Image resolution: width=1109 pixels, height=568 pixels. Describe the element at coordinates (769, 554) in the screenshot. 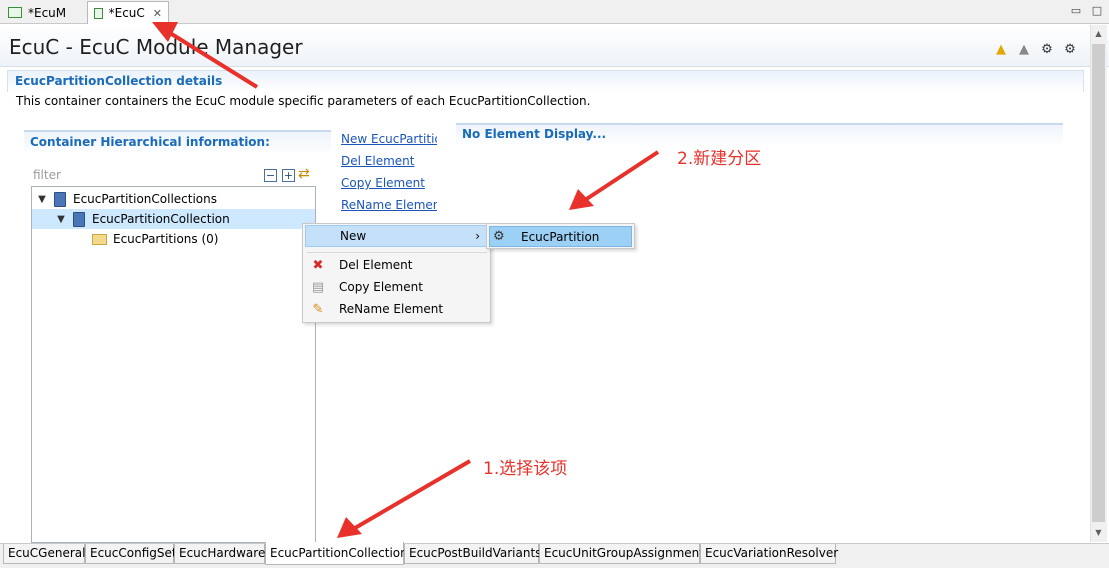

I see `tab-ecucvariationresolver: EcucVariationResolver` at that location.